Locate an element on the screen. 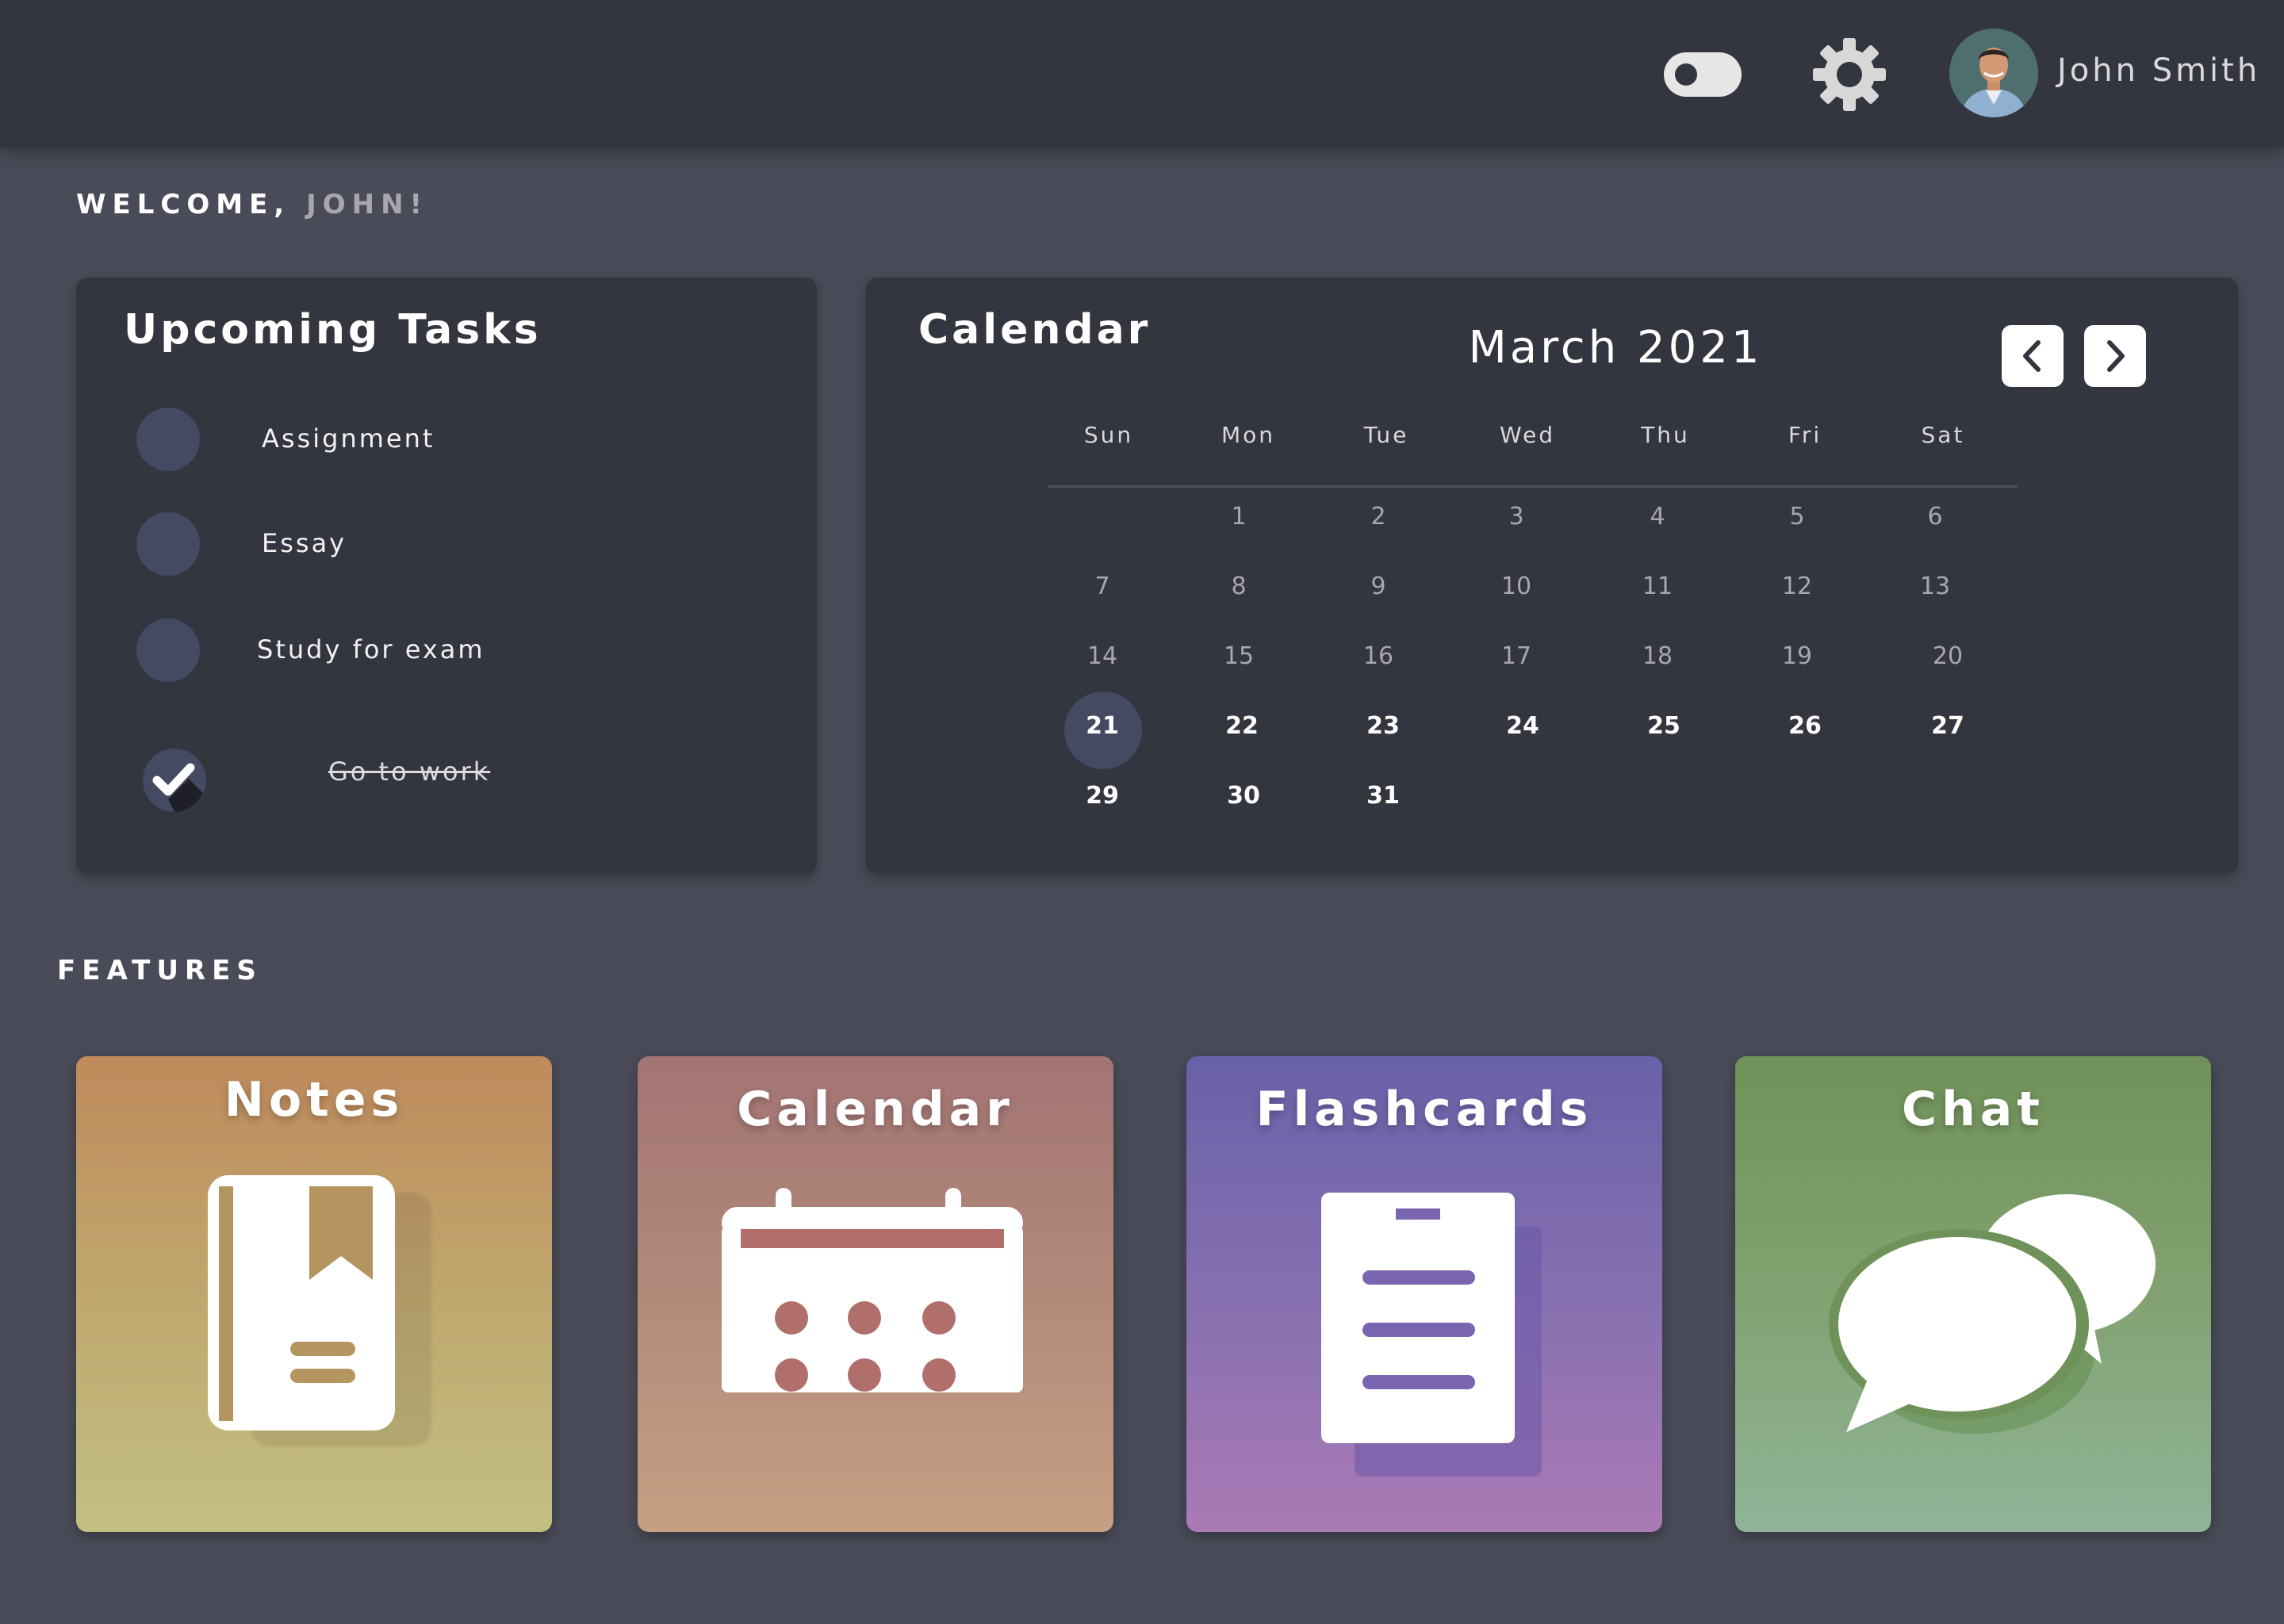  weekday-label: Fri is located at coordinates (1805, 435).